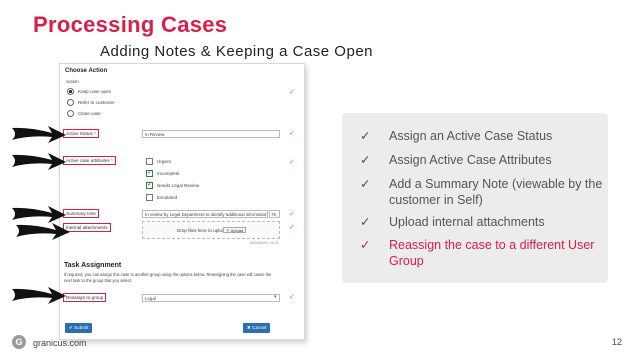  I want to click on upload-button: ⇪ Upload, so click(235, 230).